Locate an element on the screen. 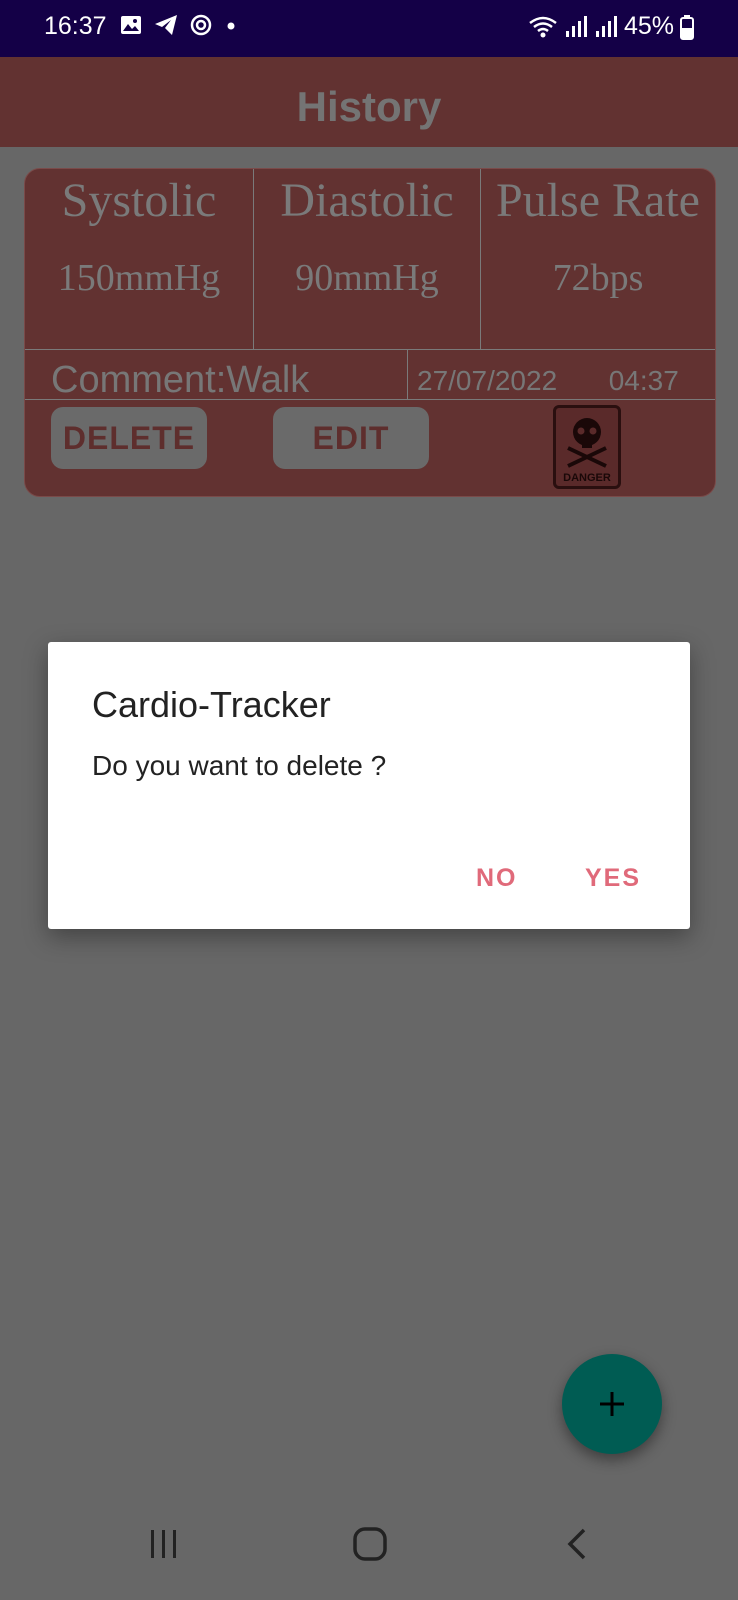 The image size is (738, 1600). page-title: History is located at coordinates (369, 106).